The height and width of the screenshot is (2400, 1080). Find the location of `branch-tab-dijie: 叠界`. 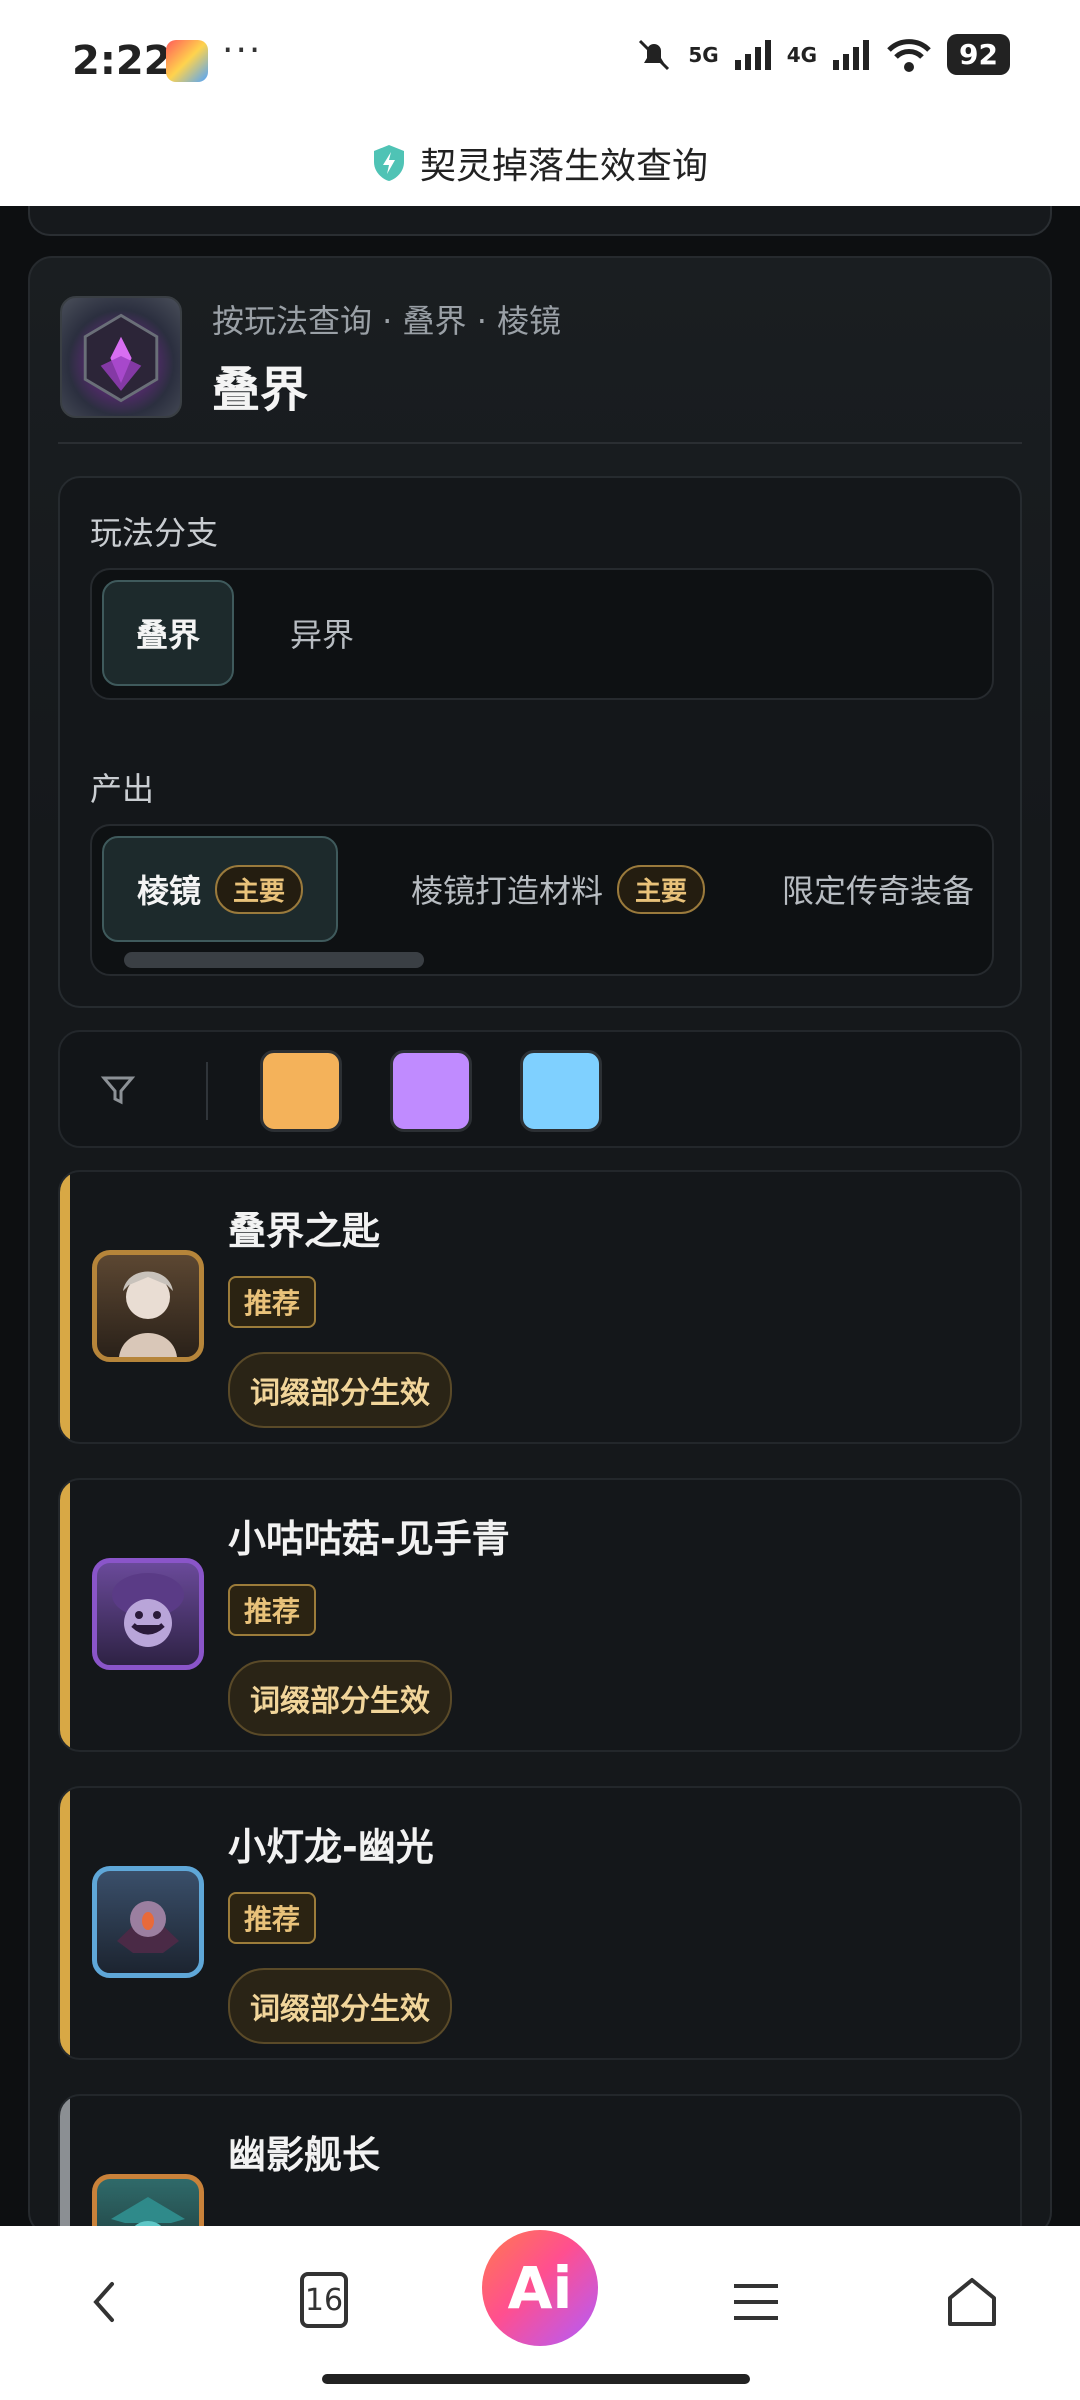

branch-tab-dijie: 叠界 is located at coordinates (168, 633).